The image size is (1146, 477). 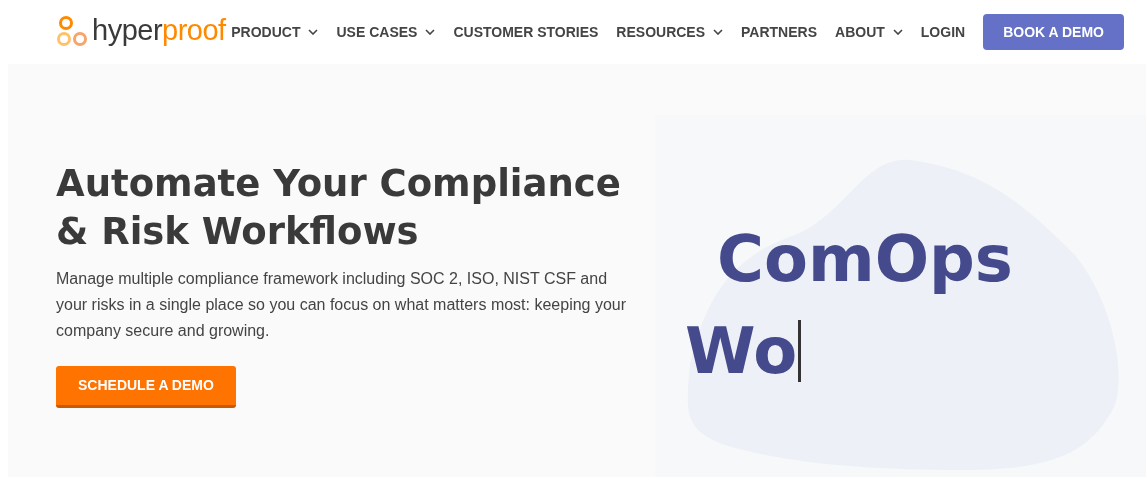 What do you see at coordinates (741, 351) in the screenshot?
I see `typing-headline: Wo` at bounding box center [741, 351].